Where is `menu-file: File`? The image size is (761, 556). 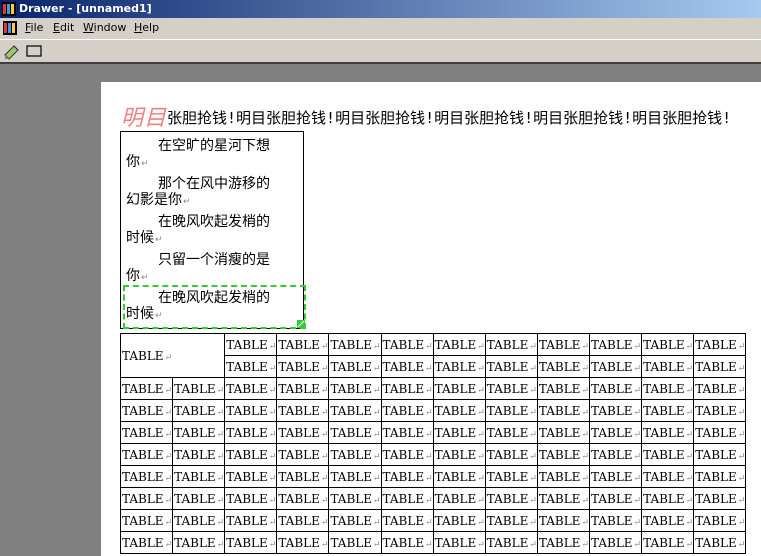
menu-file: File is located at coordinates (34, 28).